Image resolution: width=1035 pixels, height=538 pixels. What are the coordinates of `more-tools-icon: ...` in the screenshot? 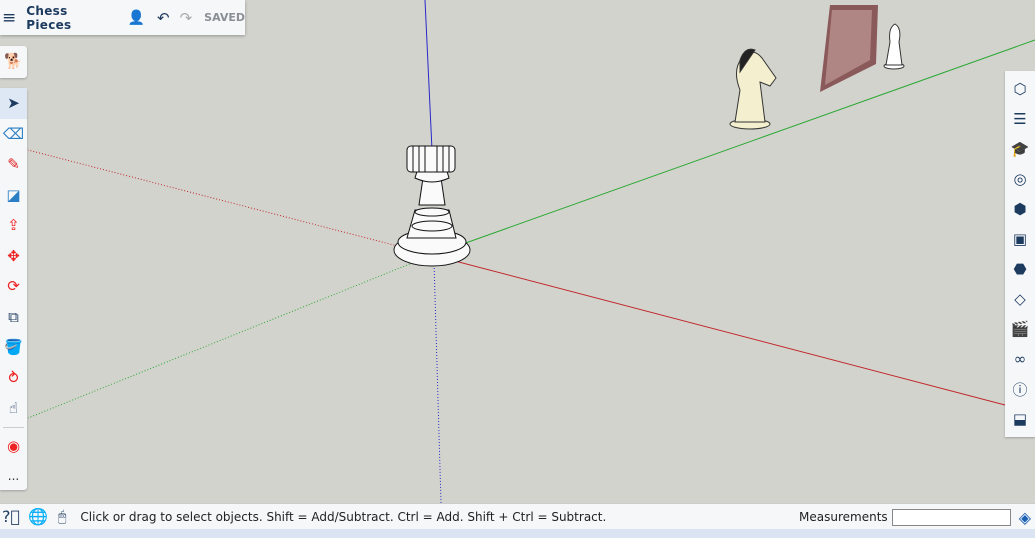 It's located at (13, 476).